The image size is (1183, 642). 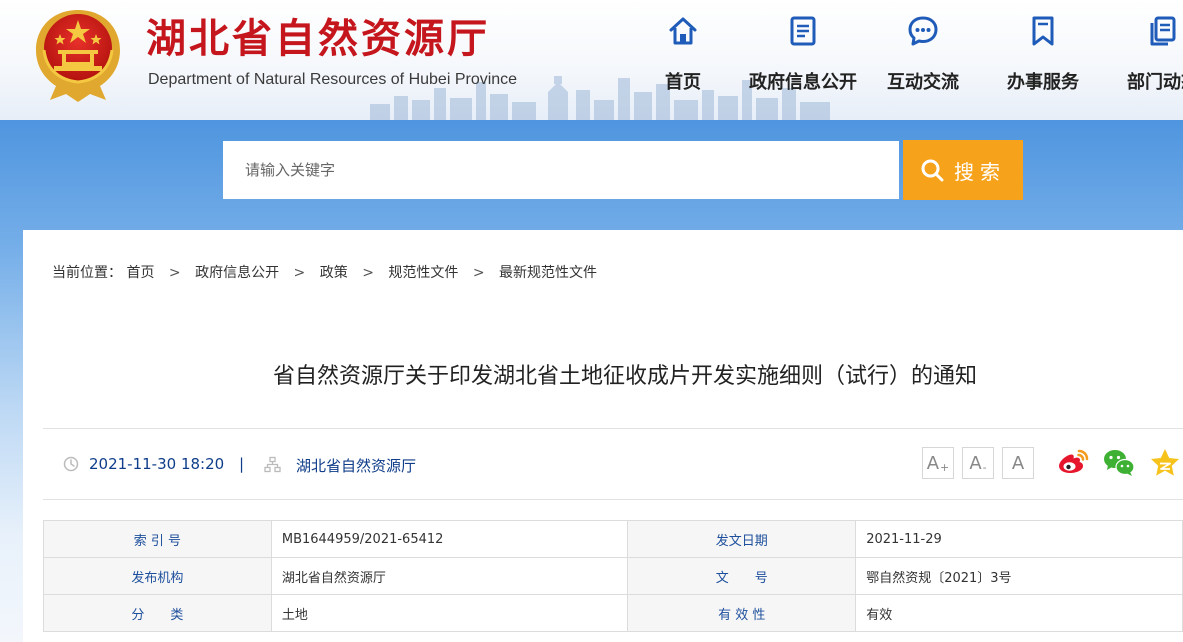 What do you see at coordinates (1043, 31) in the screenshot?
I see `bookmark-icon` at bounding box center [1043, 31].